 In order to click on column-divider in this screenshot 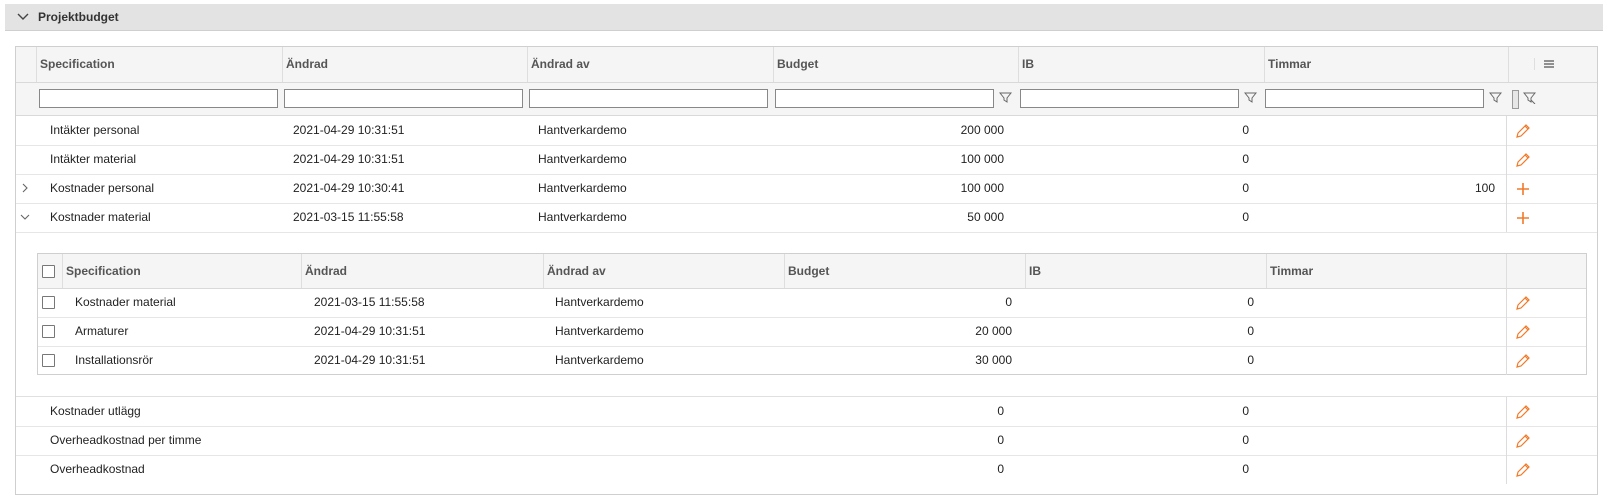, I will do `click(1514, 64)`.